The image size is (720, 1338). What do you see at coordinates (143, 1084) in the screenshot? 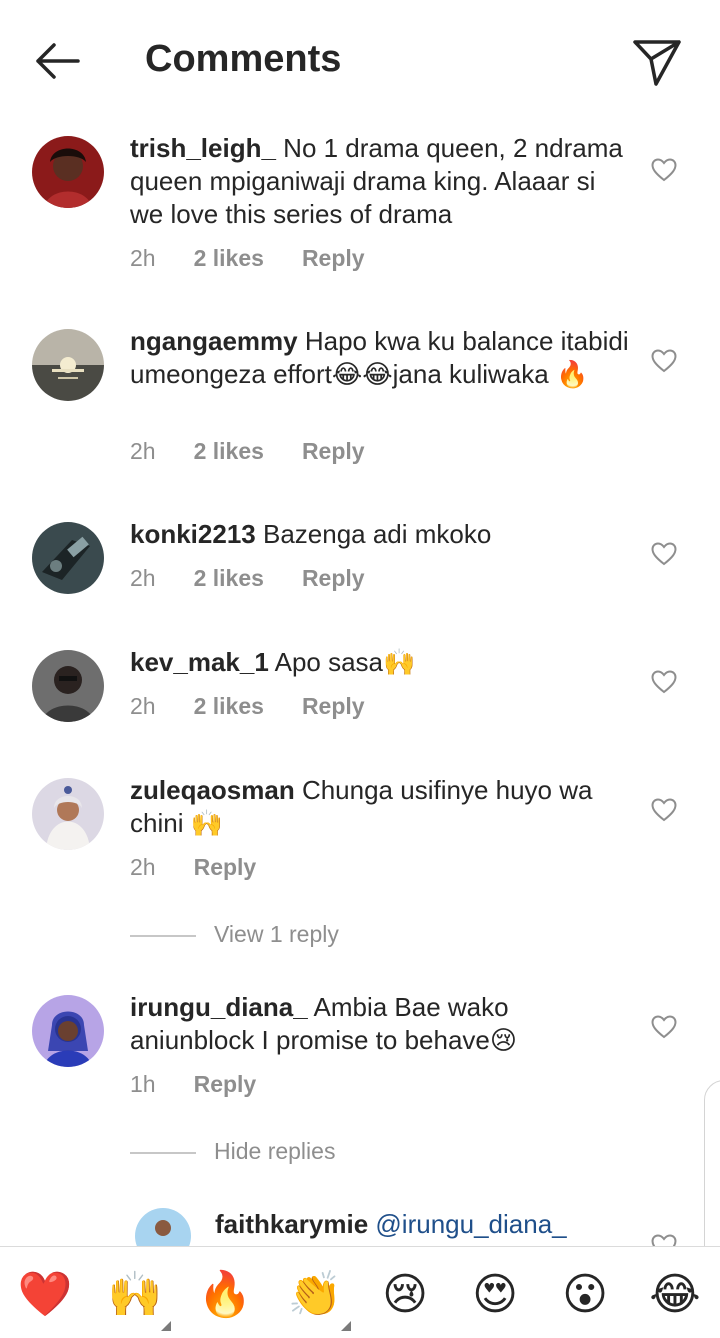
I see `comment-time: 1h` at bounding box center [143, 1084].